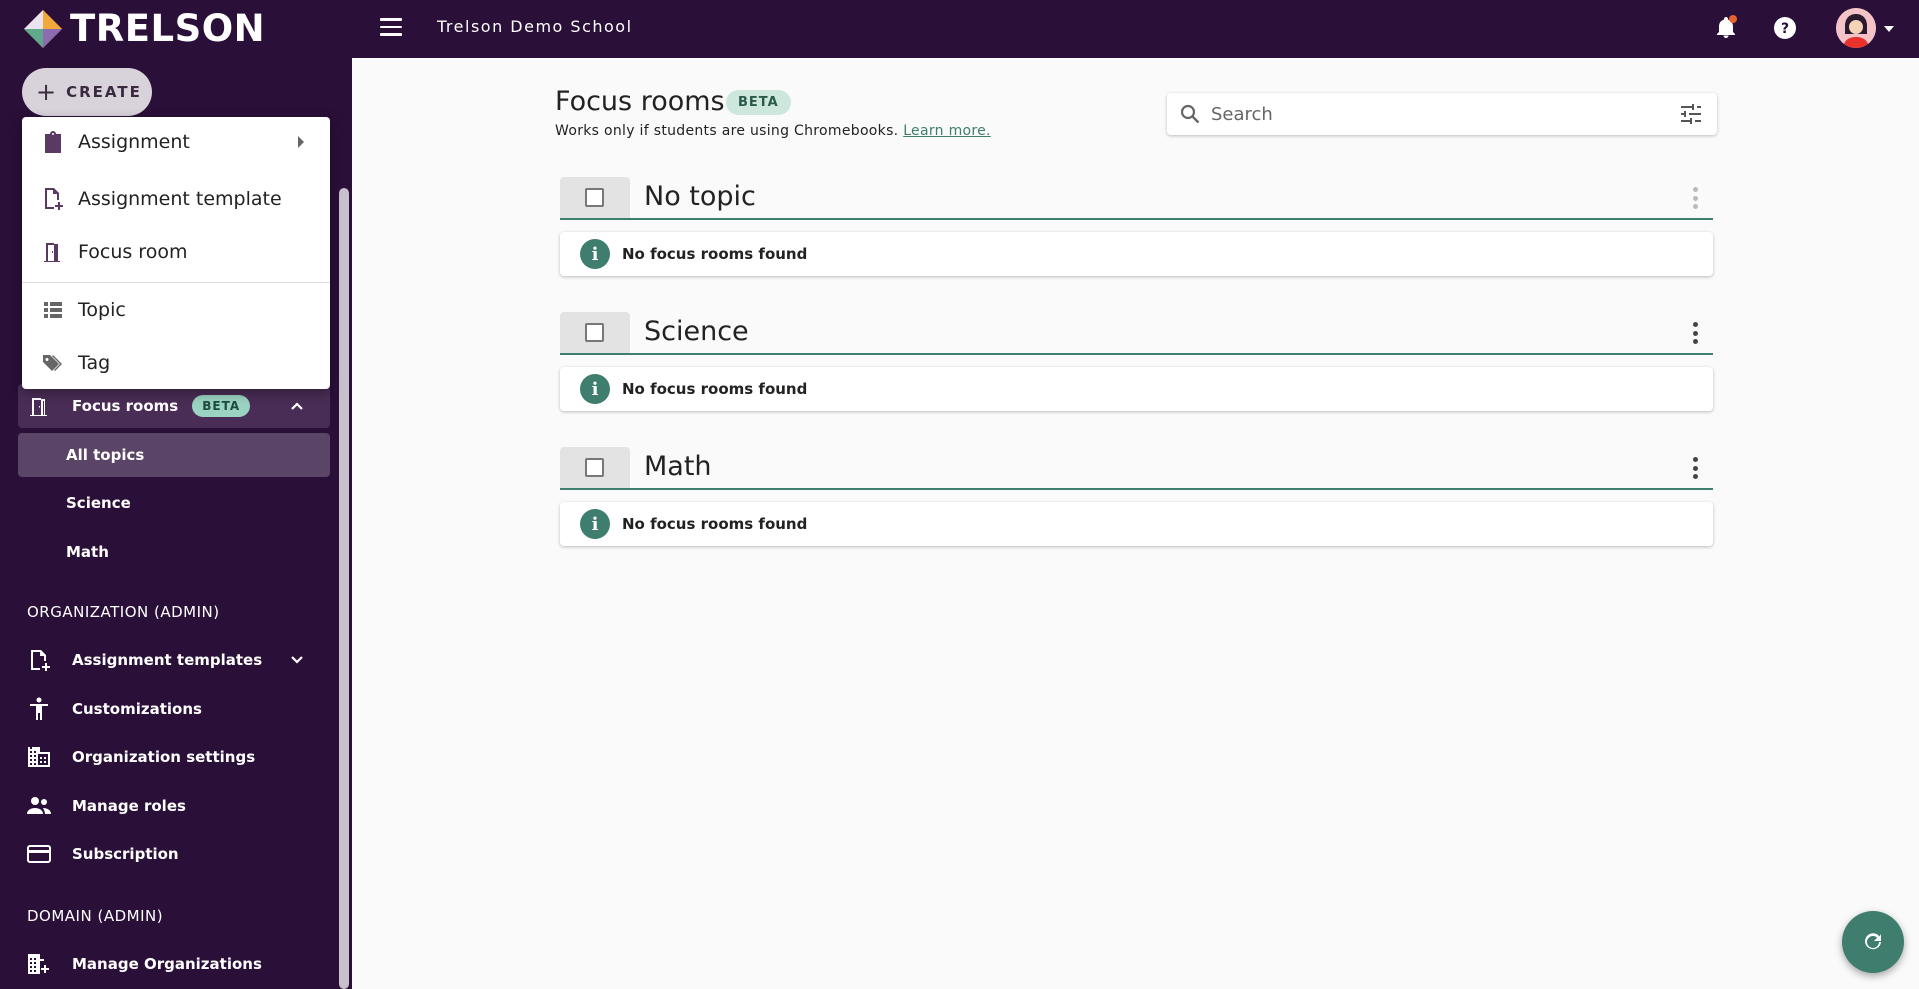  I want to click on trelson-logo: TRELSON, so click(143, 29).